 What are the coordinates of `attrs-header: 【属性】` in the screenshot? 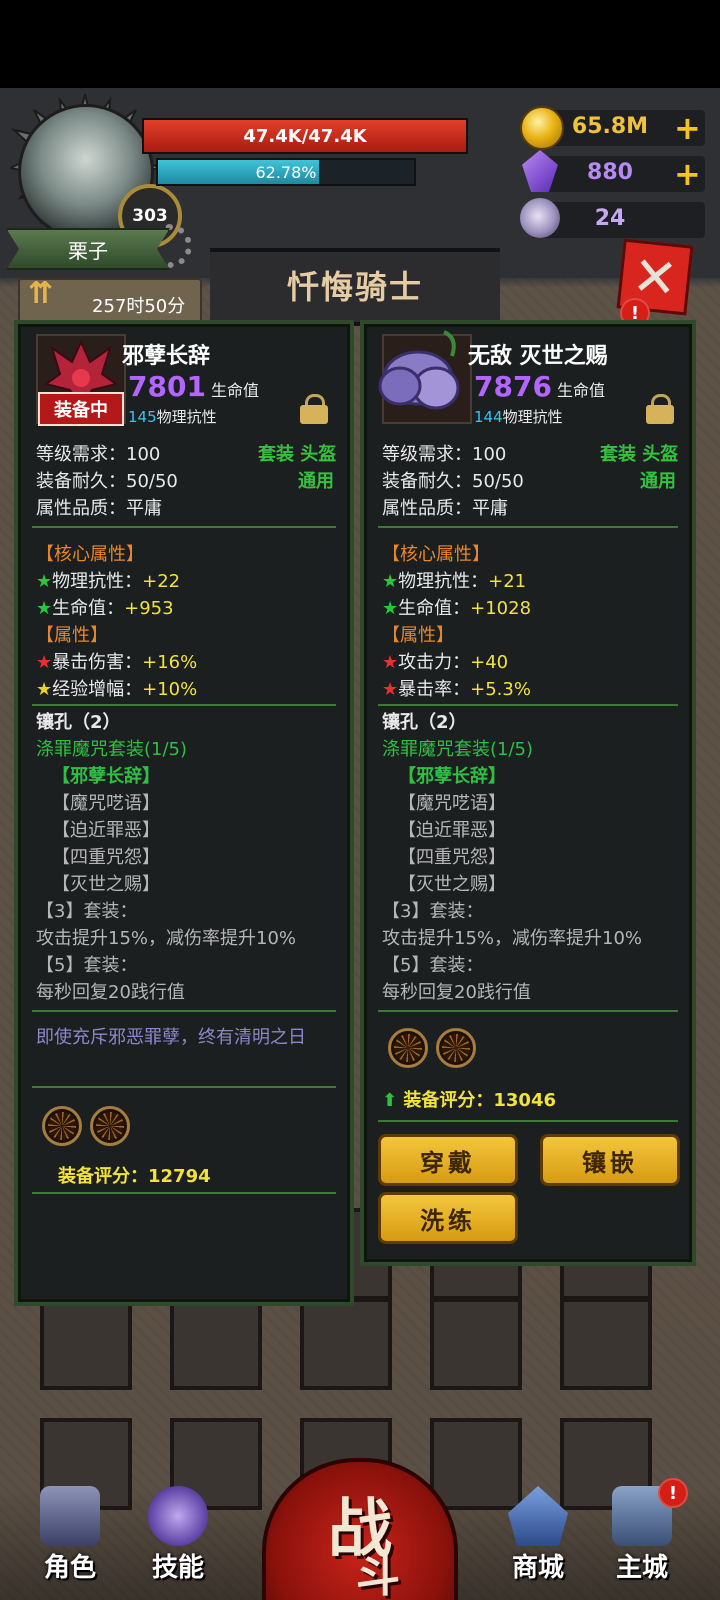 It's located at (72, 635).